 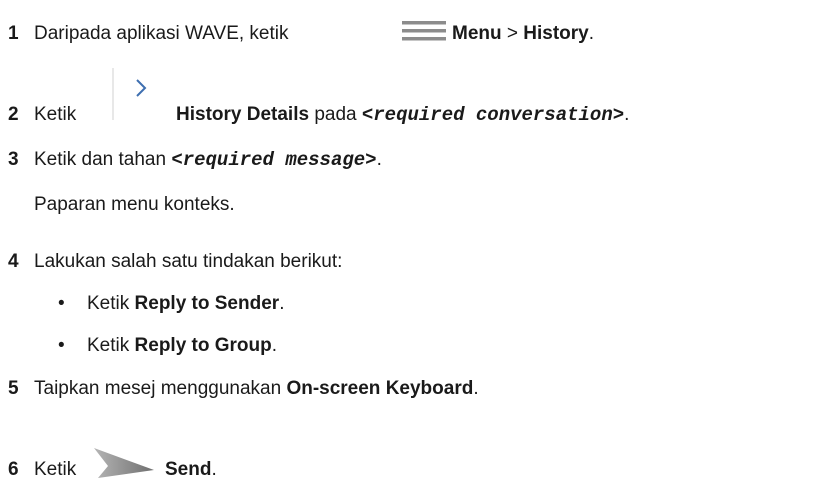 What do you see at coordinates (556, 33) in the screenshot?
I see `history-label: History` at bounding box center [556, 33].